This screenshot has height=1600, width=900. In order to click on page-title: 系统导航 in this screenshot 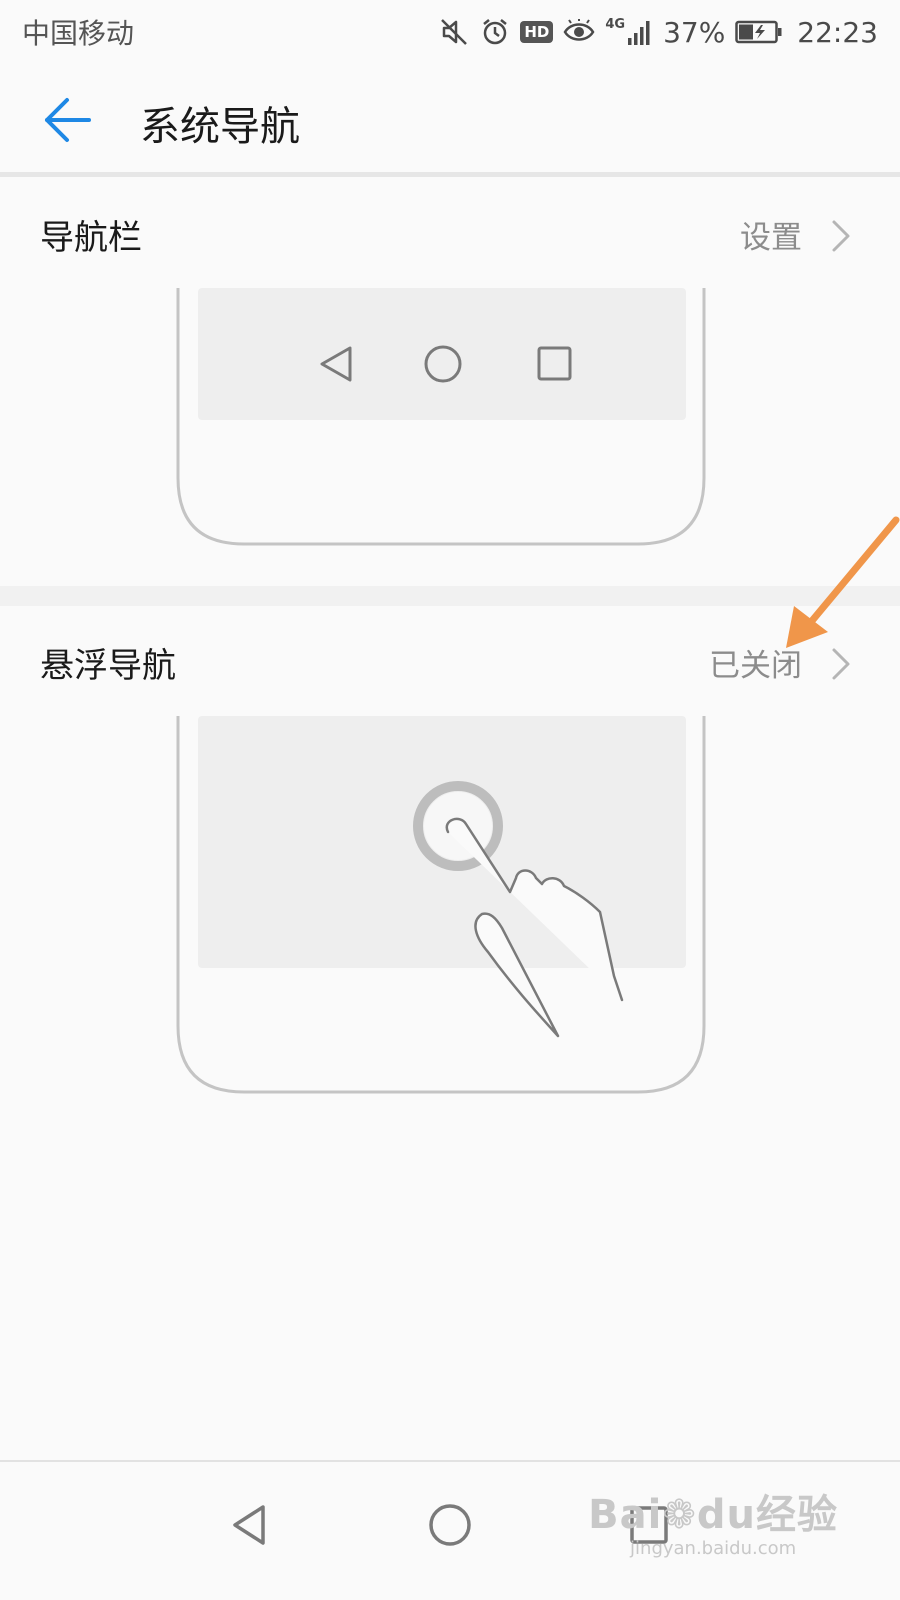, I will do `click(220, 127)`.